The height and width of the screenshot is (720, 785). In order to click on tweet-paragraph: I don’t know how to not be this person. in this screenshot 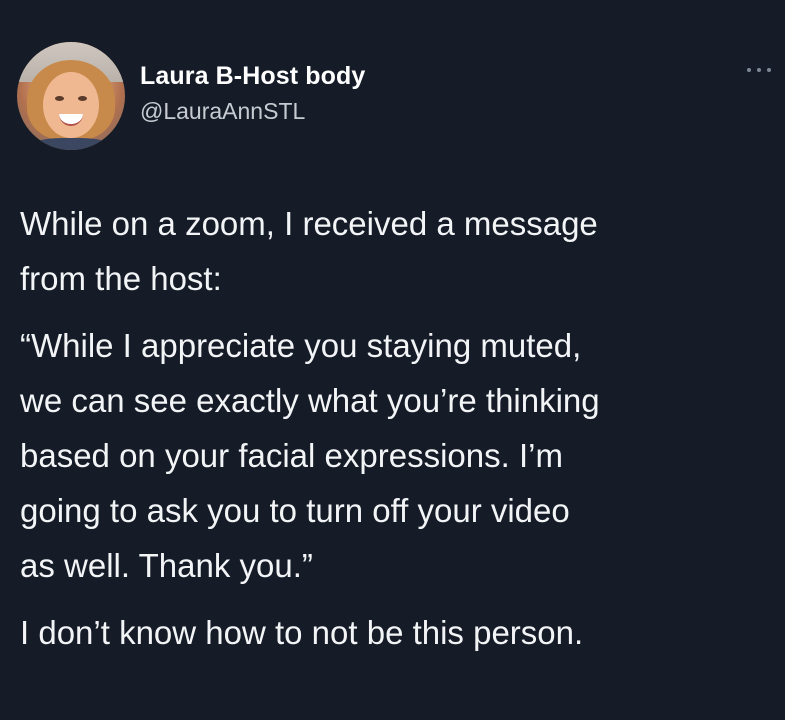, I will do `click(302, 632)`.